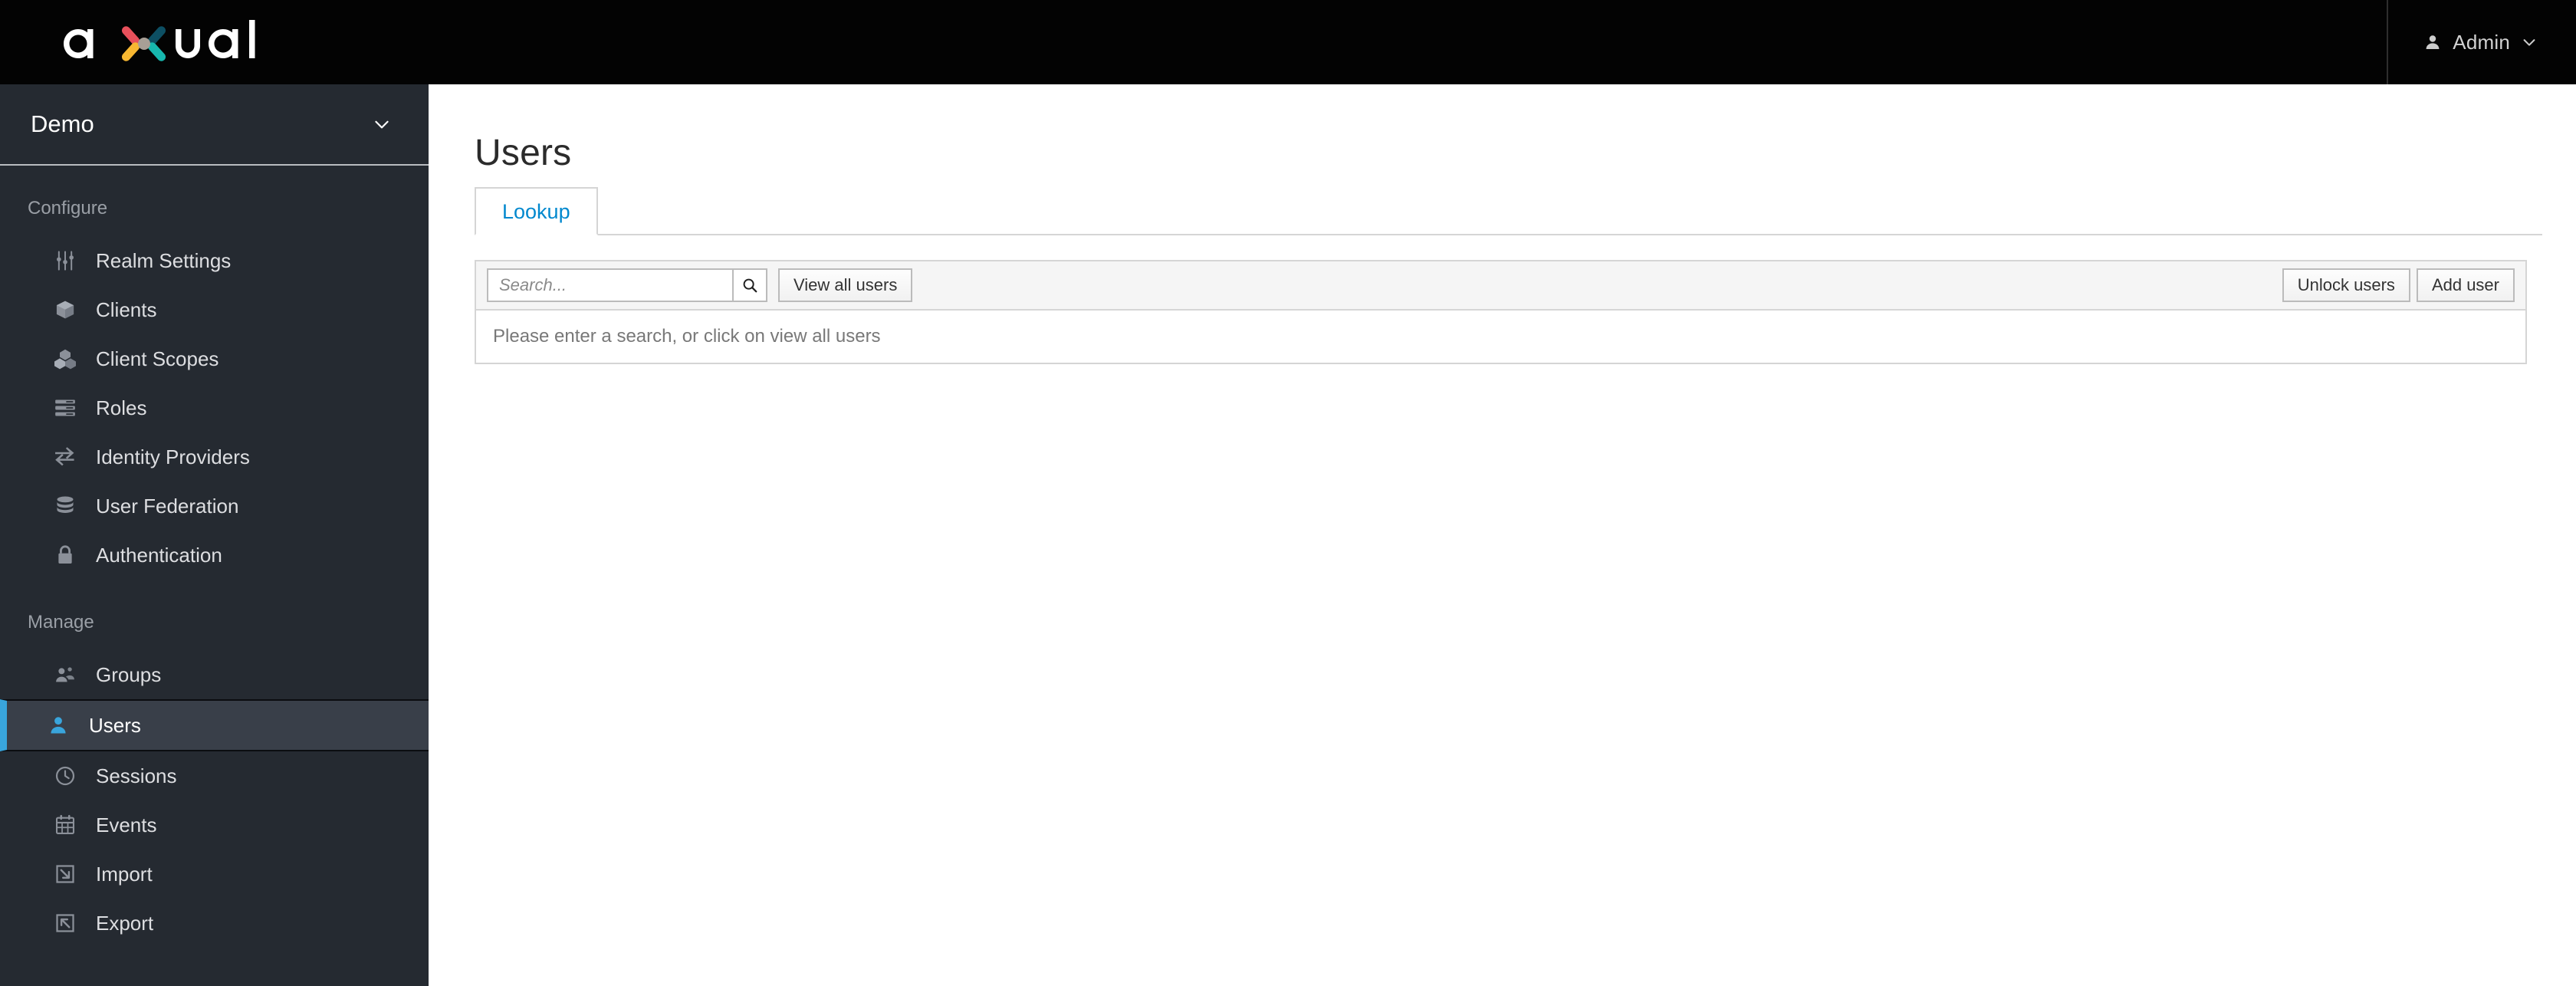  What do you see at coordinates (215, 674) in the screenshot?
I see `sidebar-item-groups: Groups` at bounding box center [215, 674].